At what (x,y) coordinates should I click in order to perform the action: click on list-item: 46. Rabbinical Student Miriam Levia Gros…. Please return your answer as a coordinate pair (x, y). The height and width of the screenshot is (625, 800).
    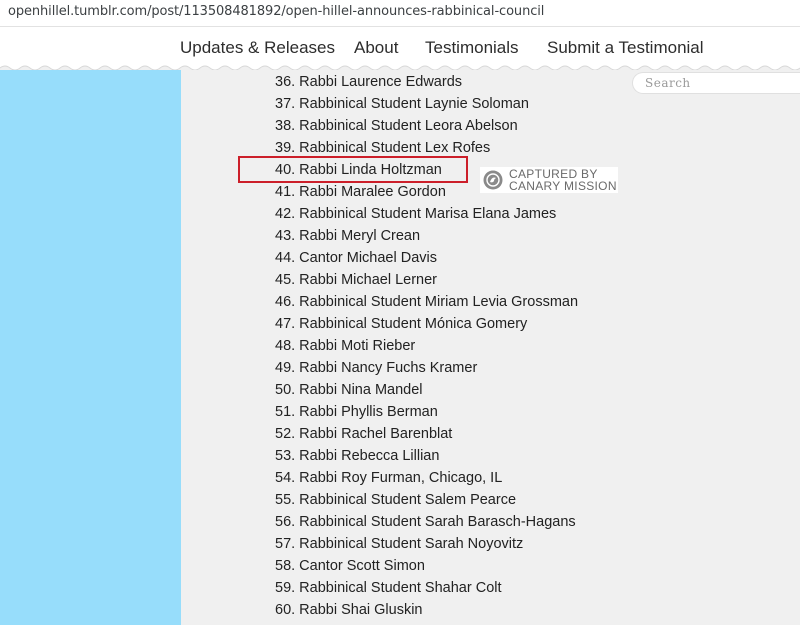
    Looking at the image, I should click on (427, 302).